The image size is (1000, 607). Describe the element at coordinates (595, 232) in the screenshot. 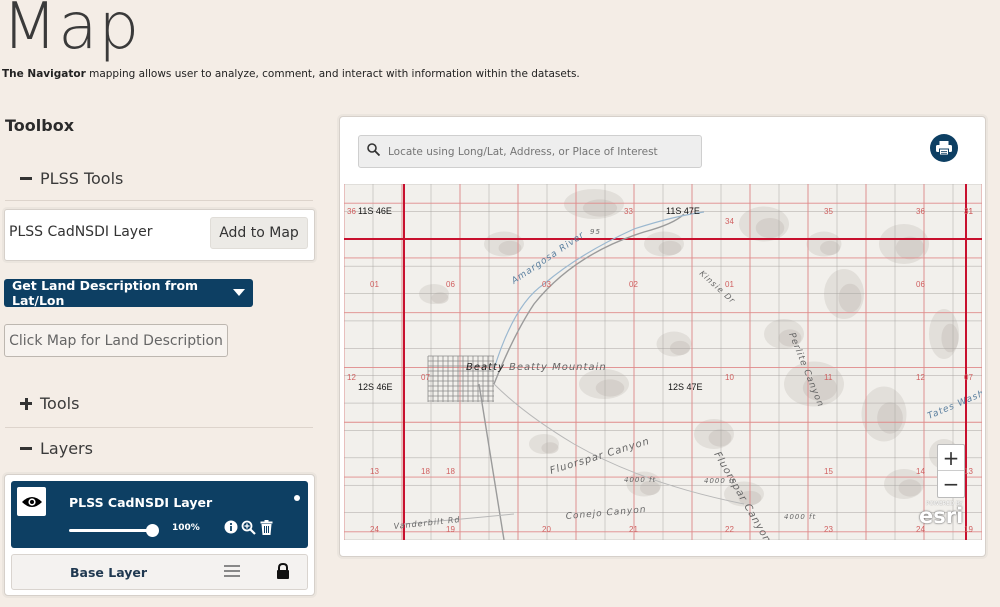

I see `place-label: 95` at that location.